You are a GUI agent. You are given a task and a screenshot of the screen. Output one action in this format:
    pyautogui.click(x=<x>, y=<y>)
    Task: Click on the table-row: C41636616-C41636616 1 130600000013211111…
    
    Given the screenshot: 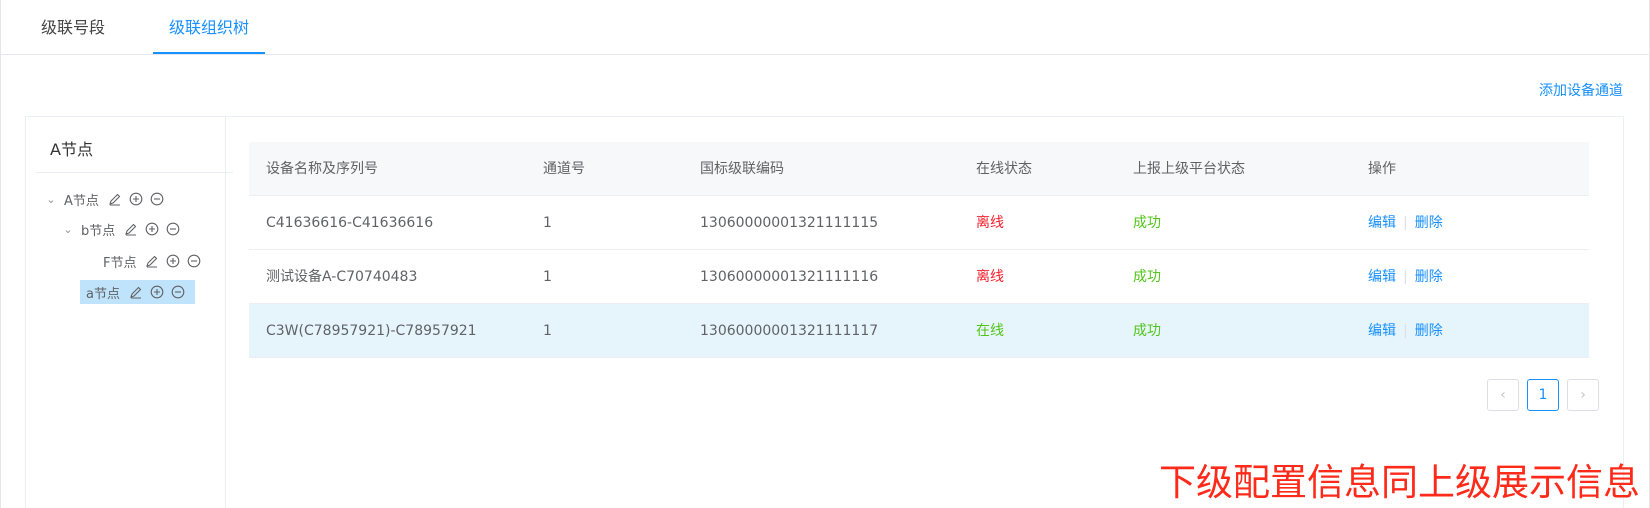 What is the action you would take?
    pyautogui.click(x=919, y=223)
    